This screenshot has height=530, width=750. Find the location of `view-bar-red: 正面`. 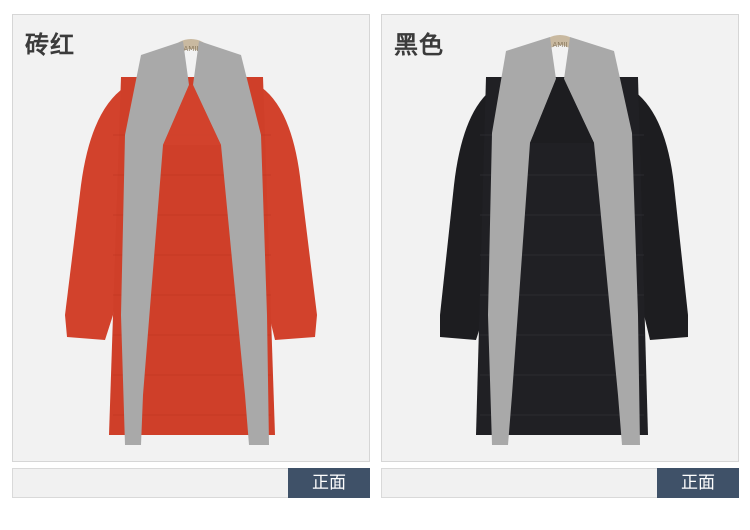

view-bar-red: 正面 is located at coordinates (191, 483).